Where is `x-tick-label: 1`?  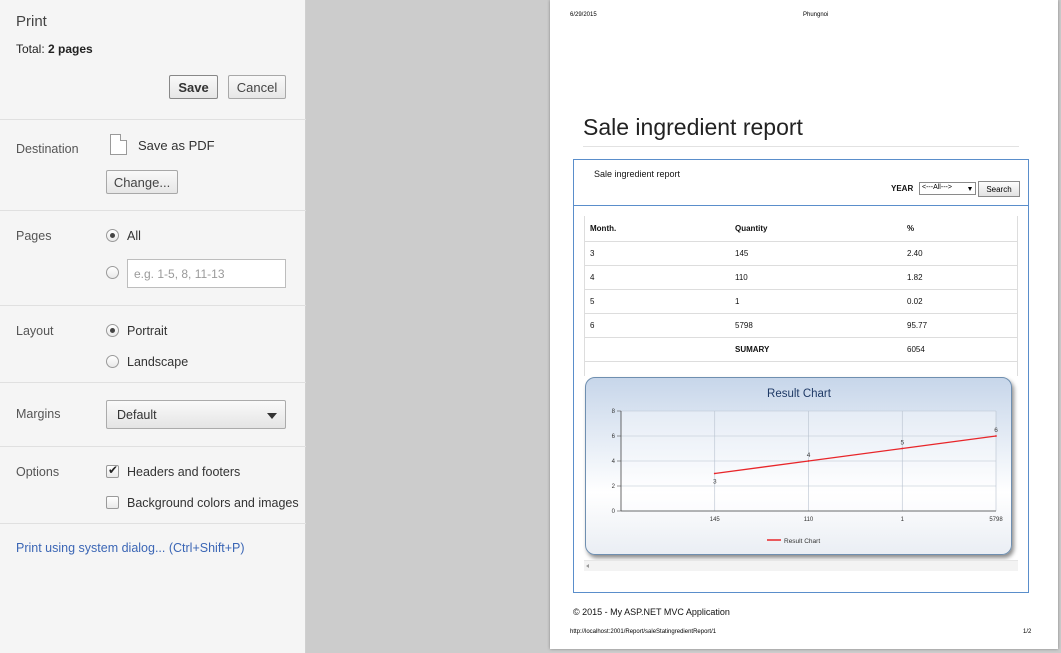 x-tick-label: 1 is located at coordinates (903, 520).